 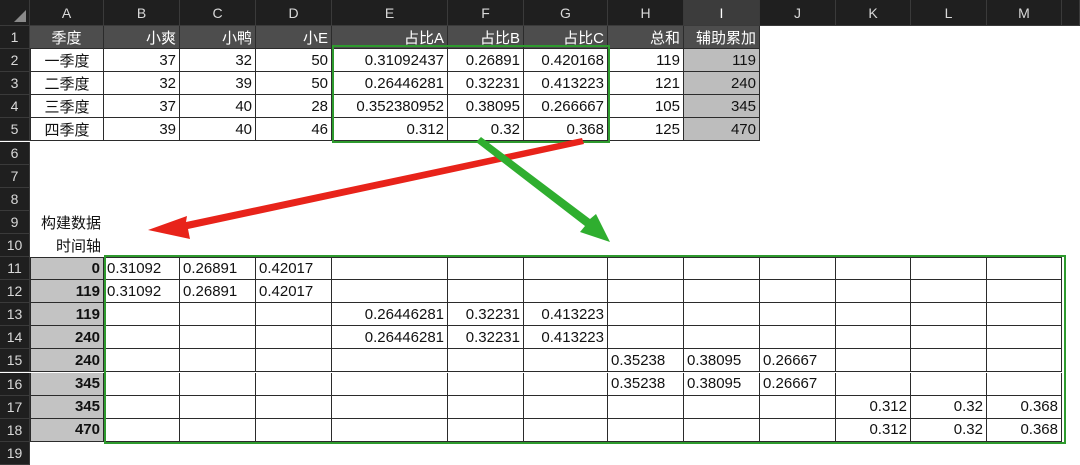 What do you see at coordinates (722, 38) in the screenshot?
I see `table-header-cell: 辅助累加` at bounding box center [722, 38].